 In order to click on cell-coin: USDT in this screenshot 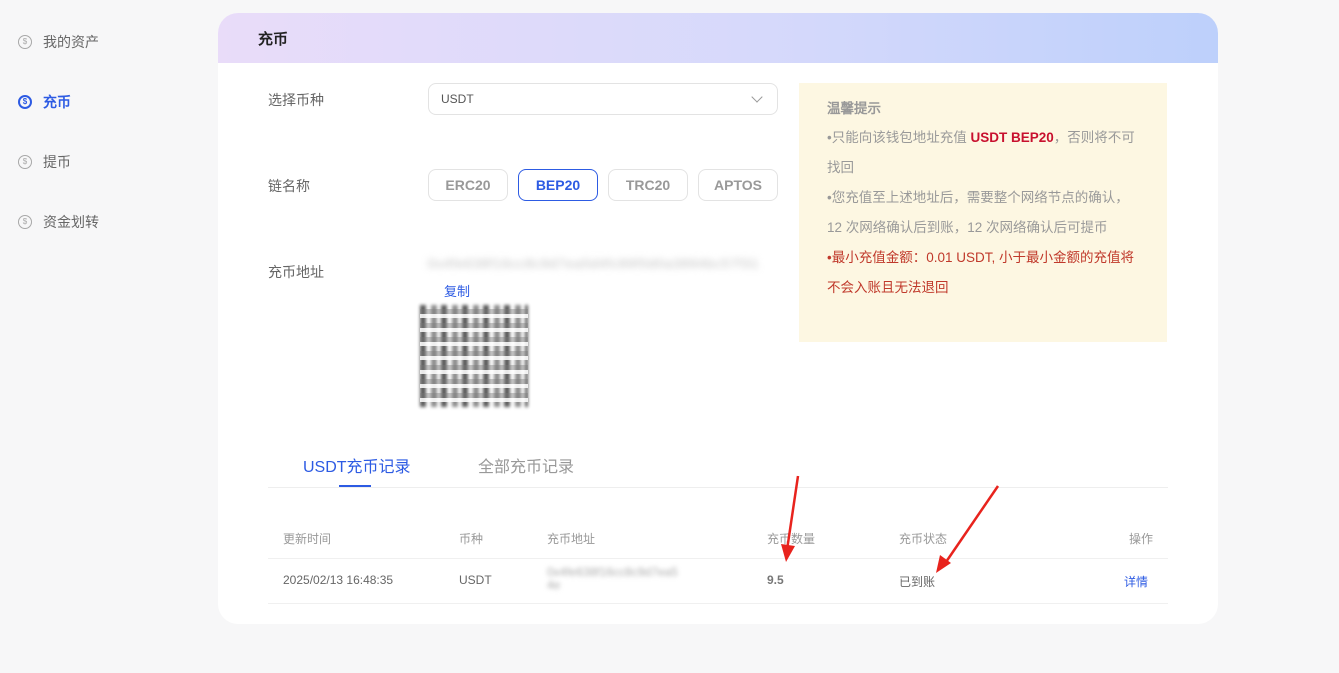, I will do `click(475, 580)`.